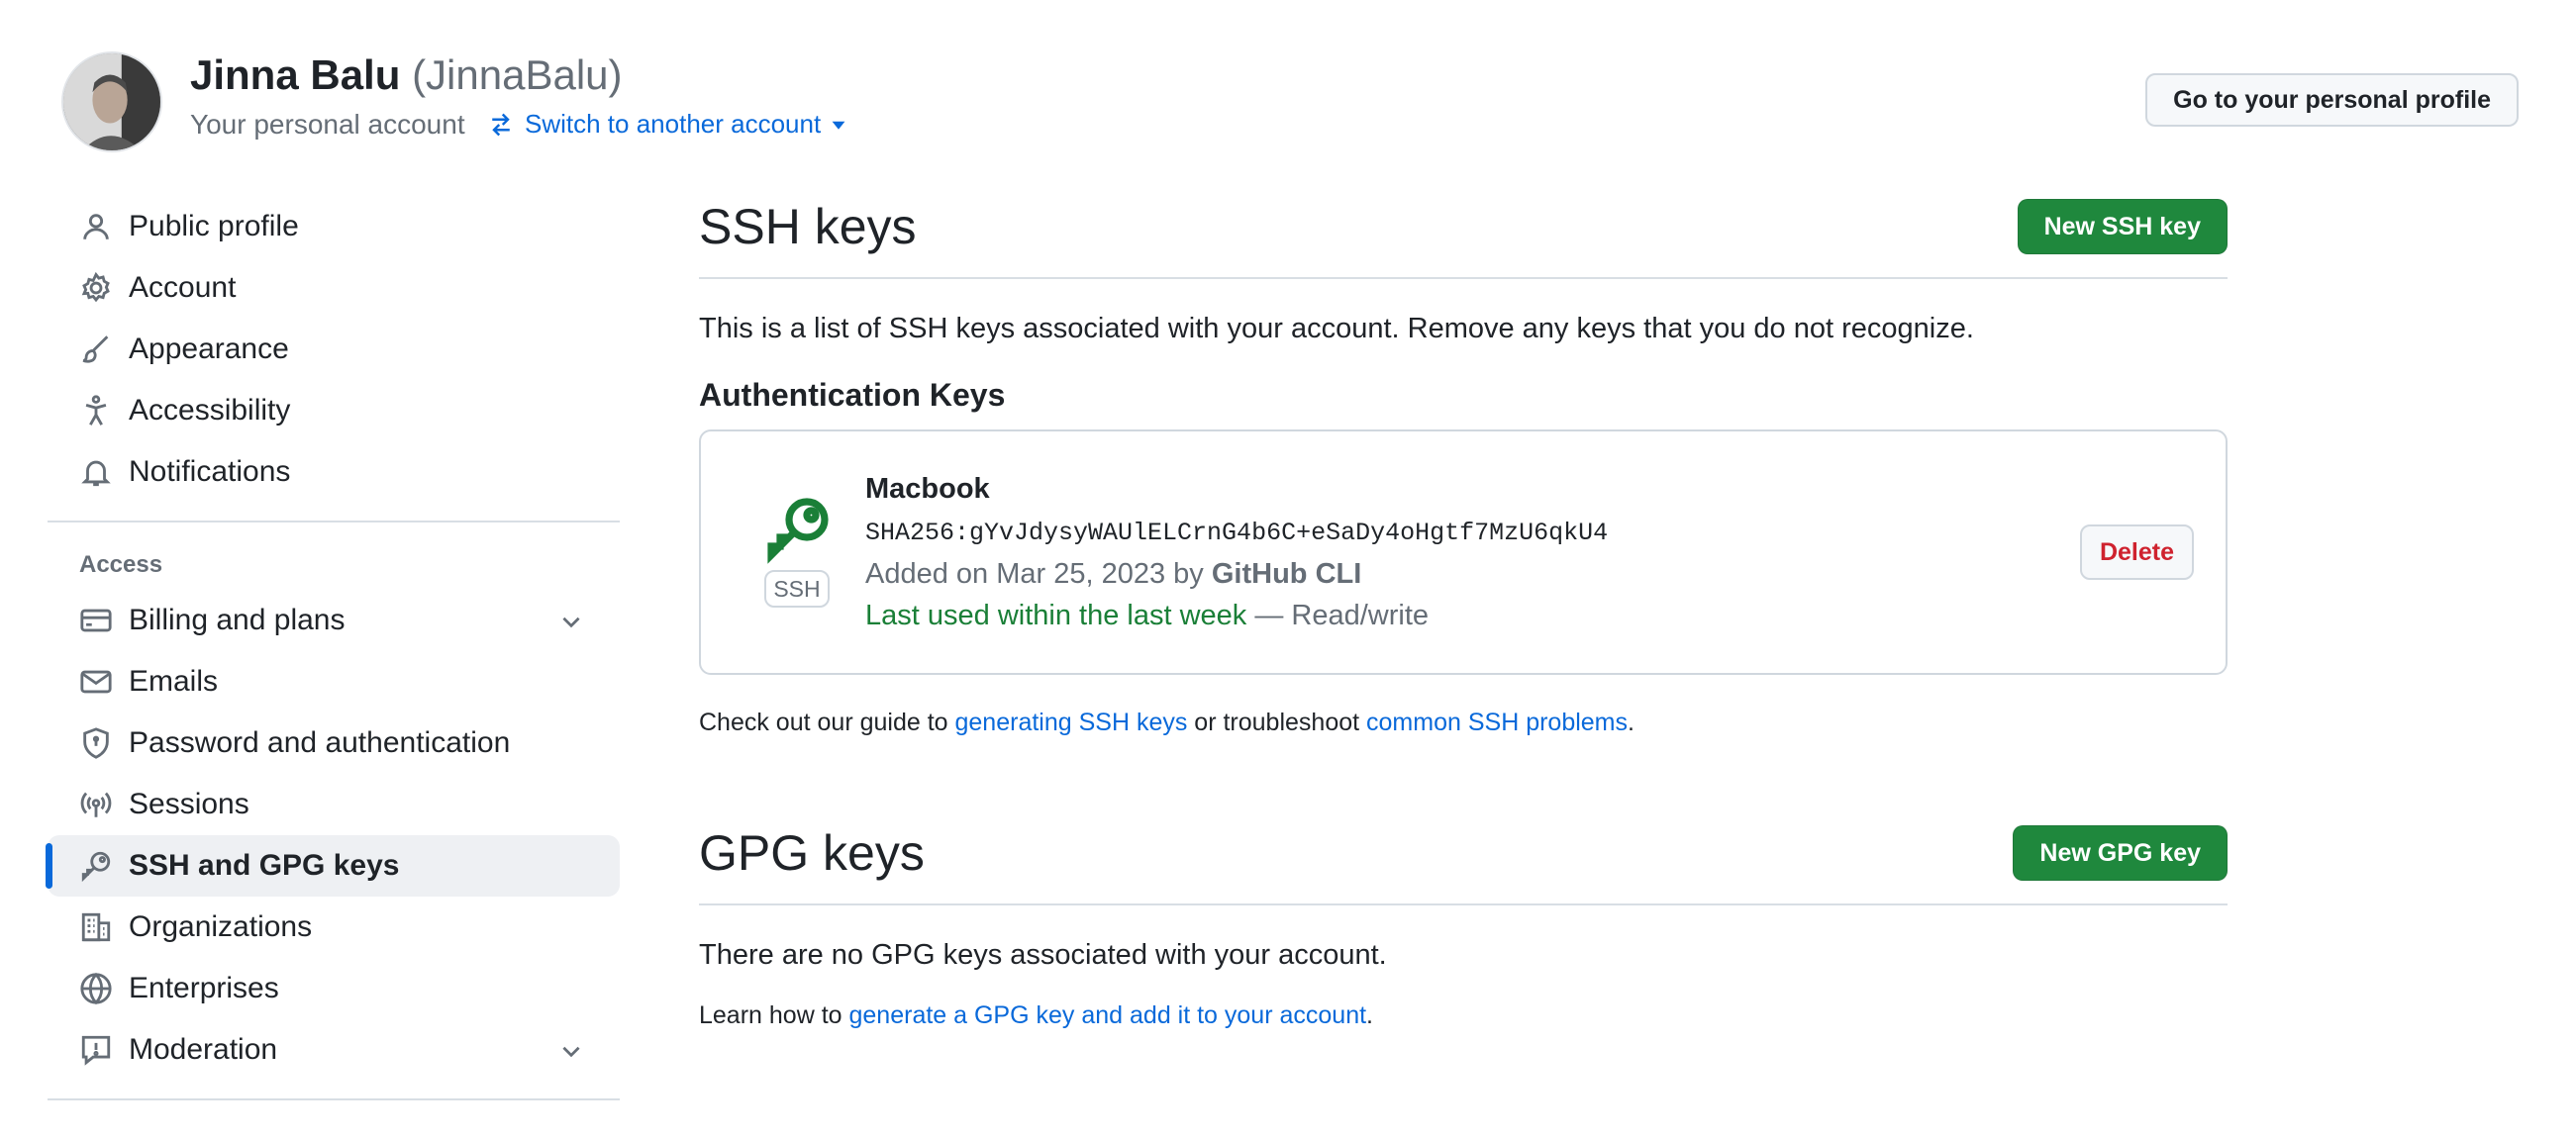  What do you see at coordinates (334, 349) in the screenshot?
I see `sidebar-item-appearance: Appearance` at bounding box center [334, 349].